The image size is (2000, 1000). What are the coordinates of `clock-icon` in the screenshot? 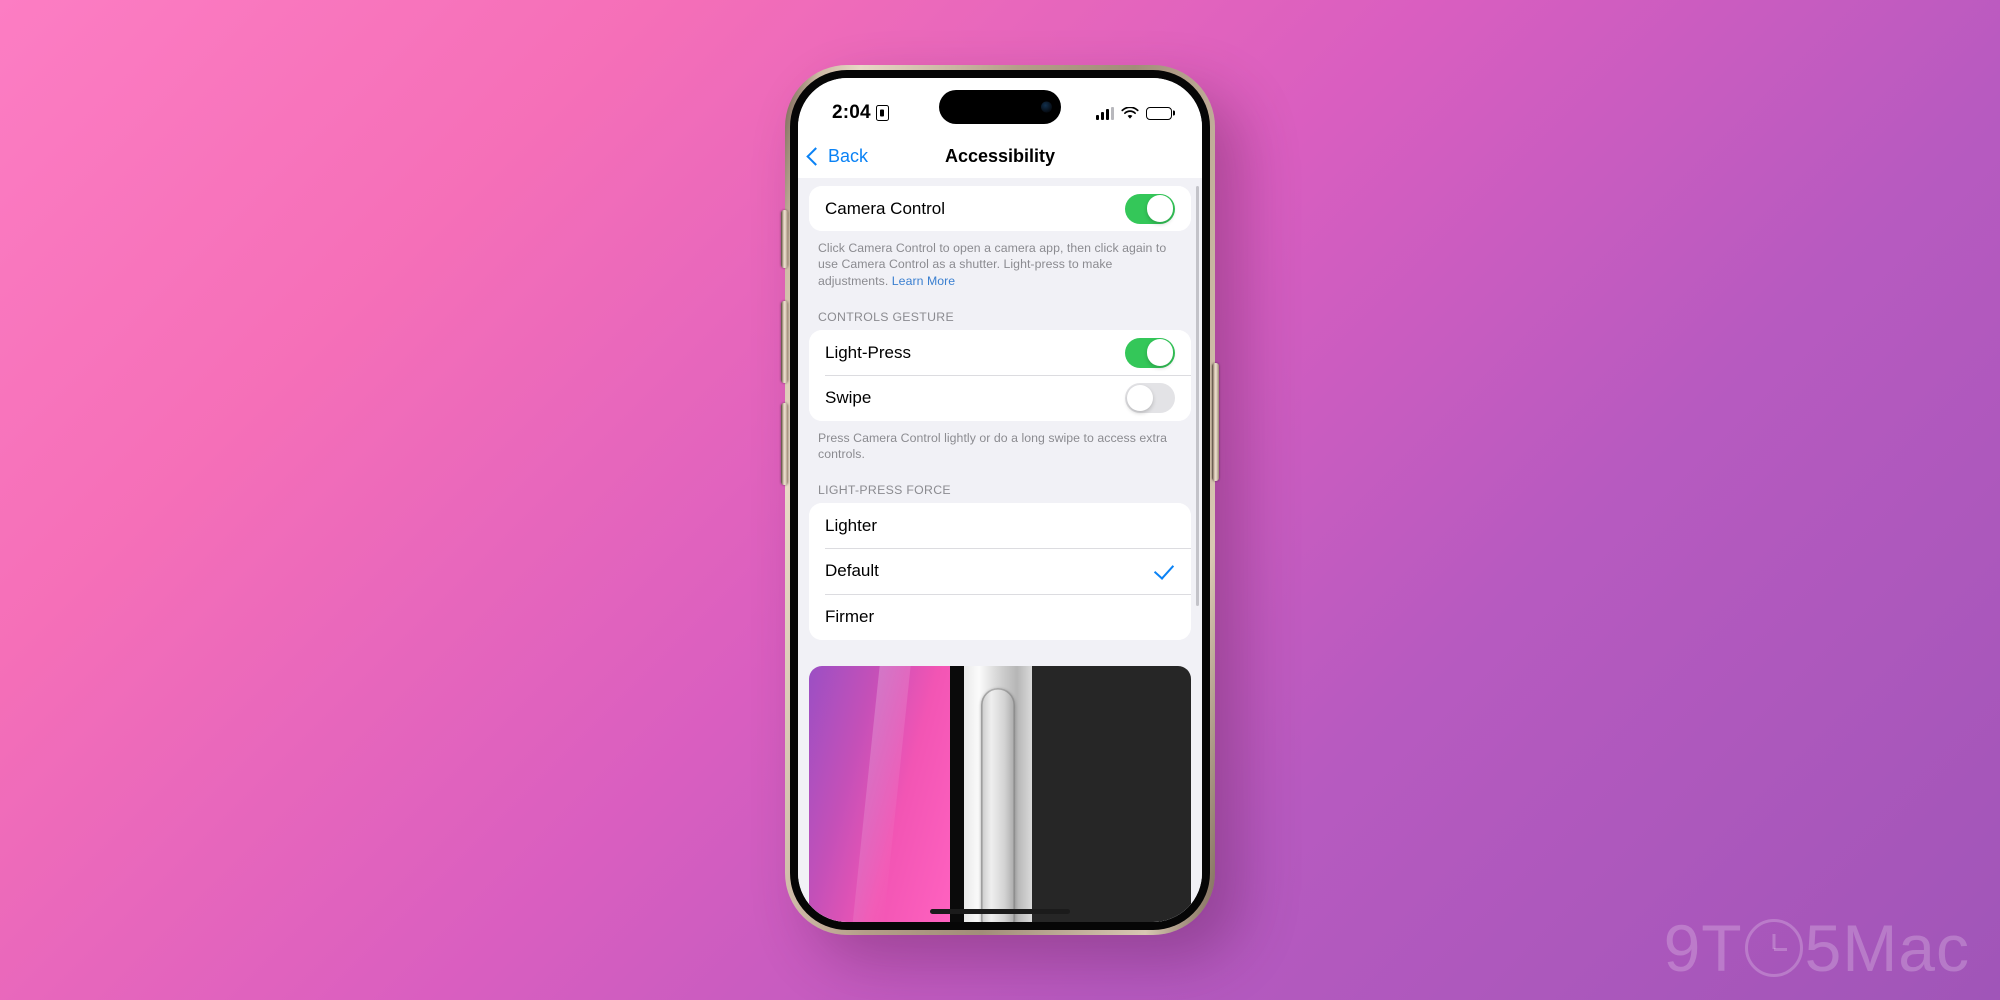 It's located at (1773, 948).